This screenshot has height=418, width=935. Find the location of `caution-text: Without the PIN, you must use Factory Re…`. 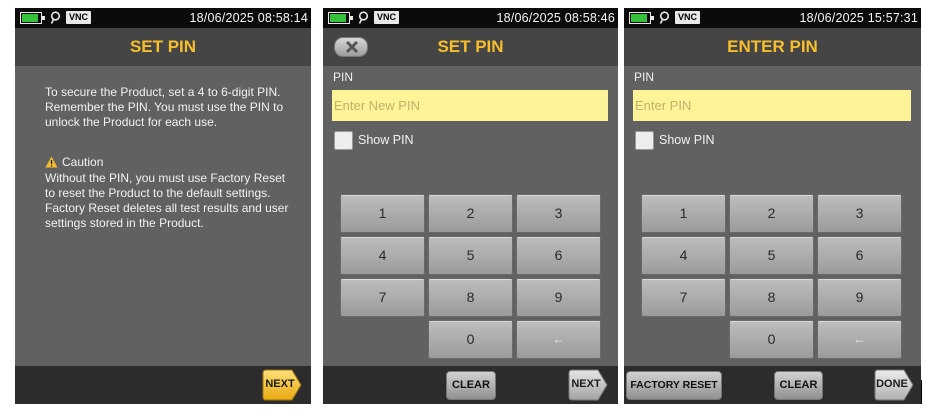

caution-text: Without the PIN, you must use Factory Re… is located at coordinates (167, 200).